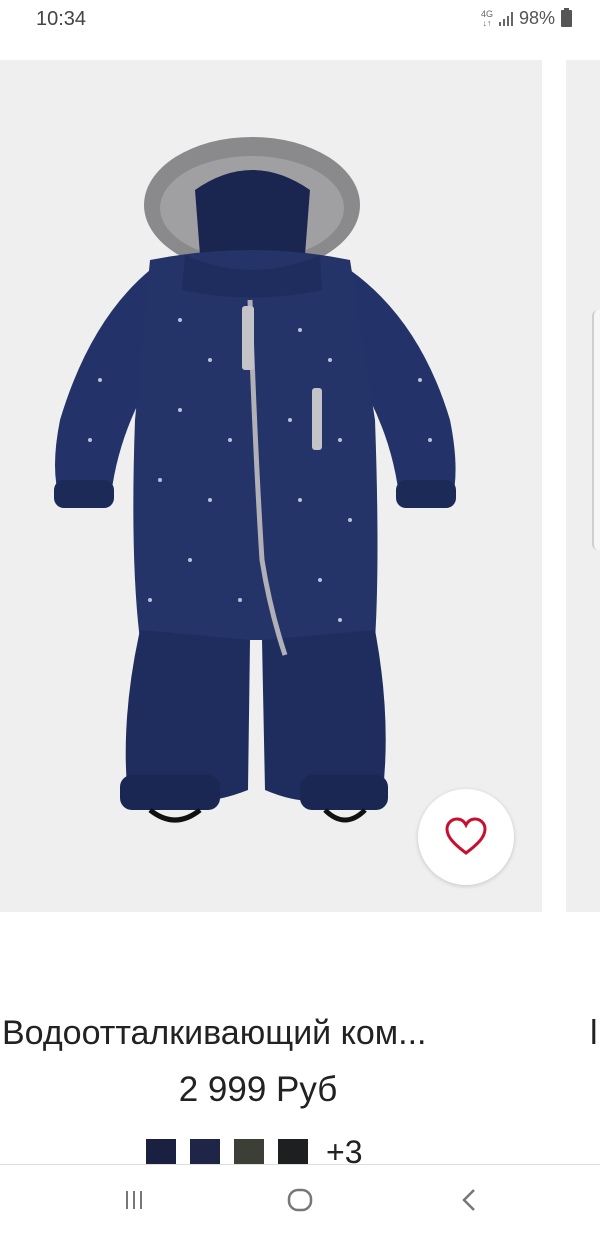  What do you see at coordinates (61, 19) in the screenshot?
I see `clock: 10:34` at bounding box center [61, 19].